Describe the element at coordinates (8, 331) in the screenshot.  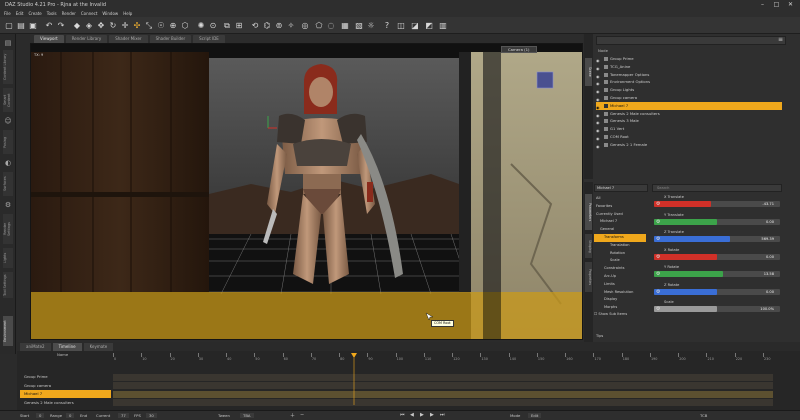
I see `tab-environment: Environment` at that location.